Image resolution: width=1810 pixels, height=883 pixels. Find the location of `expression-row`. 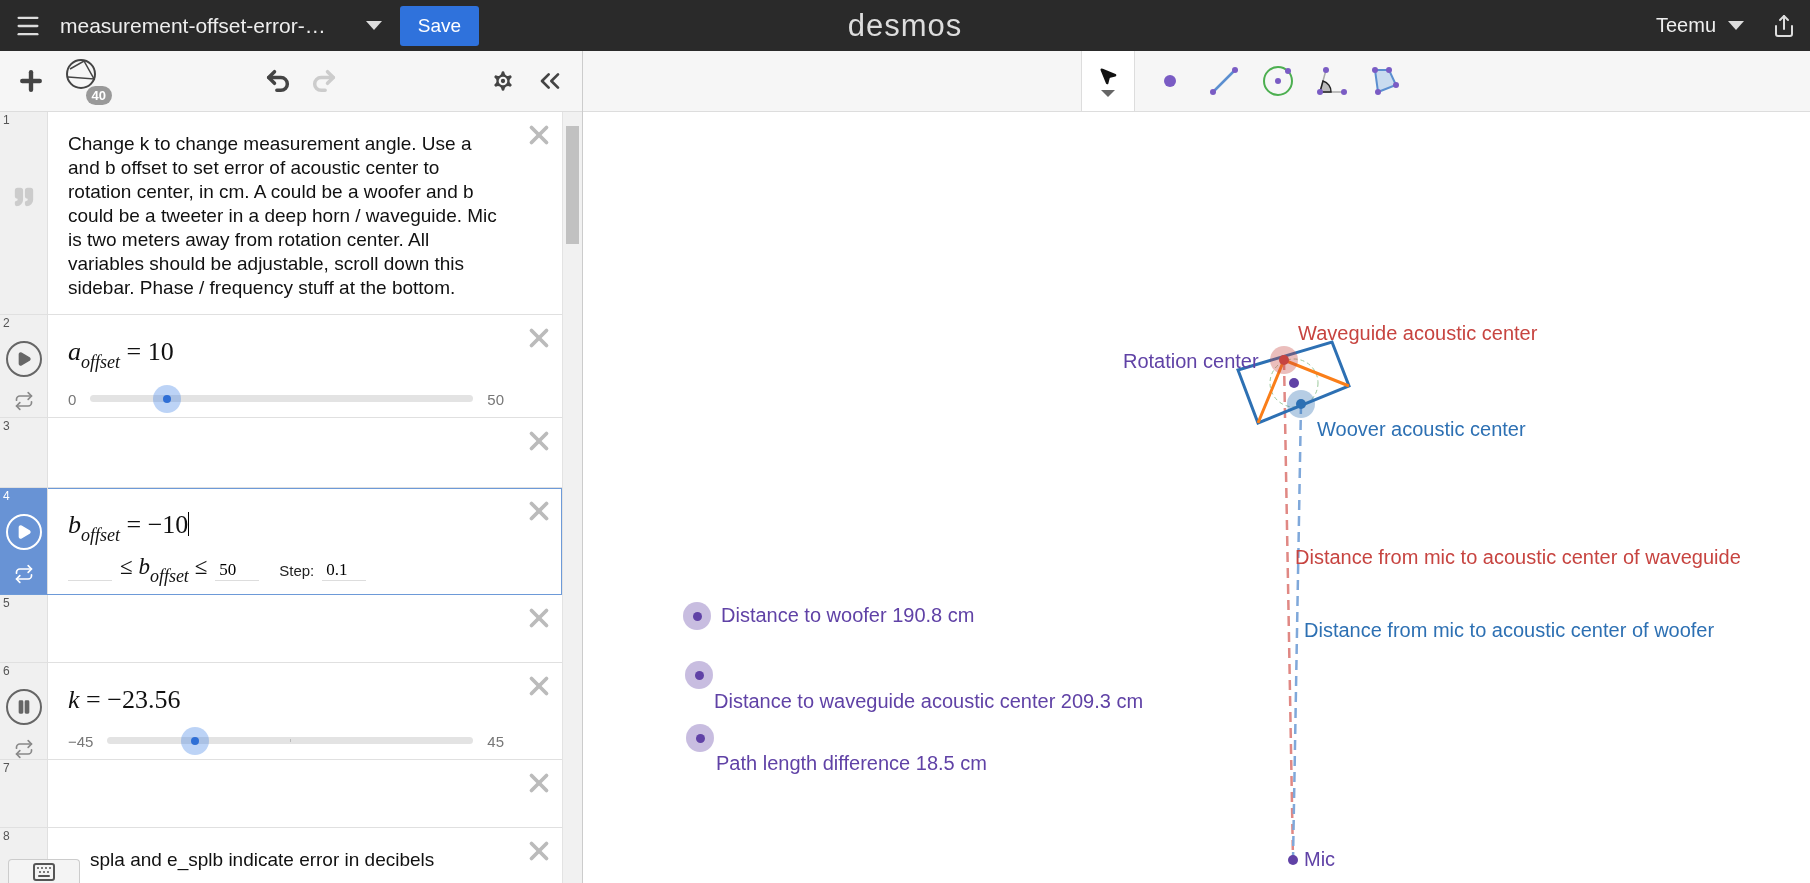

expression-row is located at coordinates (281, 213).